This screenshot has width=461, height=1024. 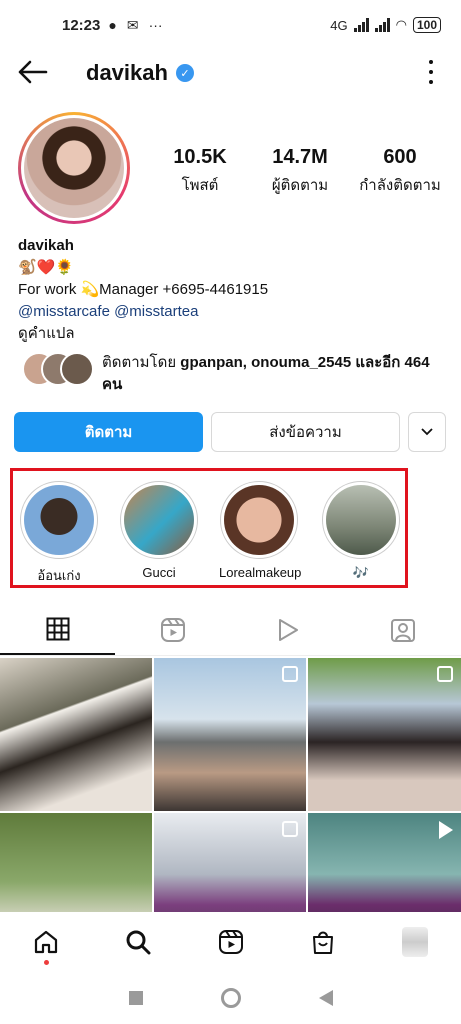 I want to click on grid-icon, so click(x=58, y=628).